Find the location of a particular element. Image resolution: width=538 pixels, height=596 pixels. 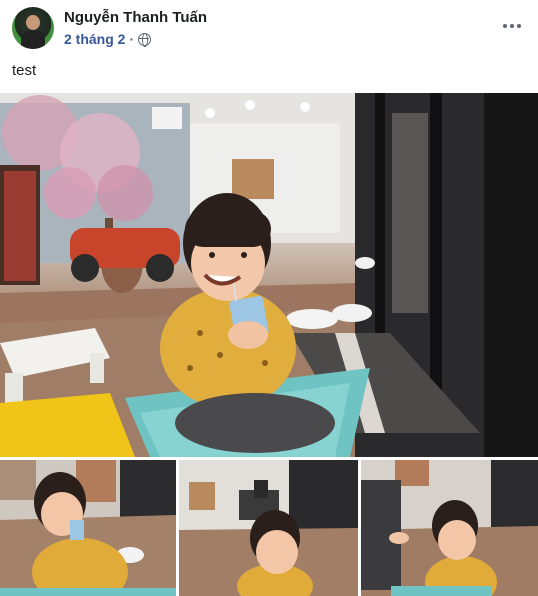

post-meta: 2 tháng 2 · is located at coordinates (108, 39).